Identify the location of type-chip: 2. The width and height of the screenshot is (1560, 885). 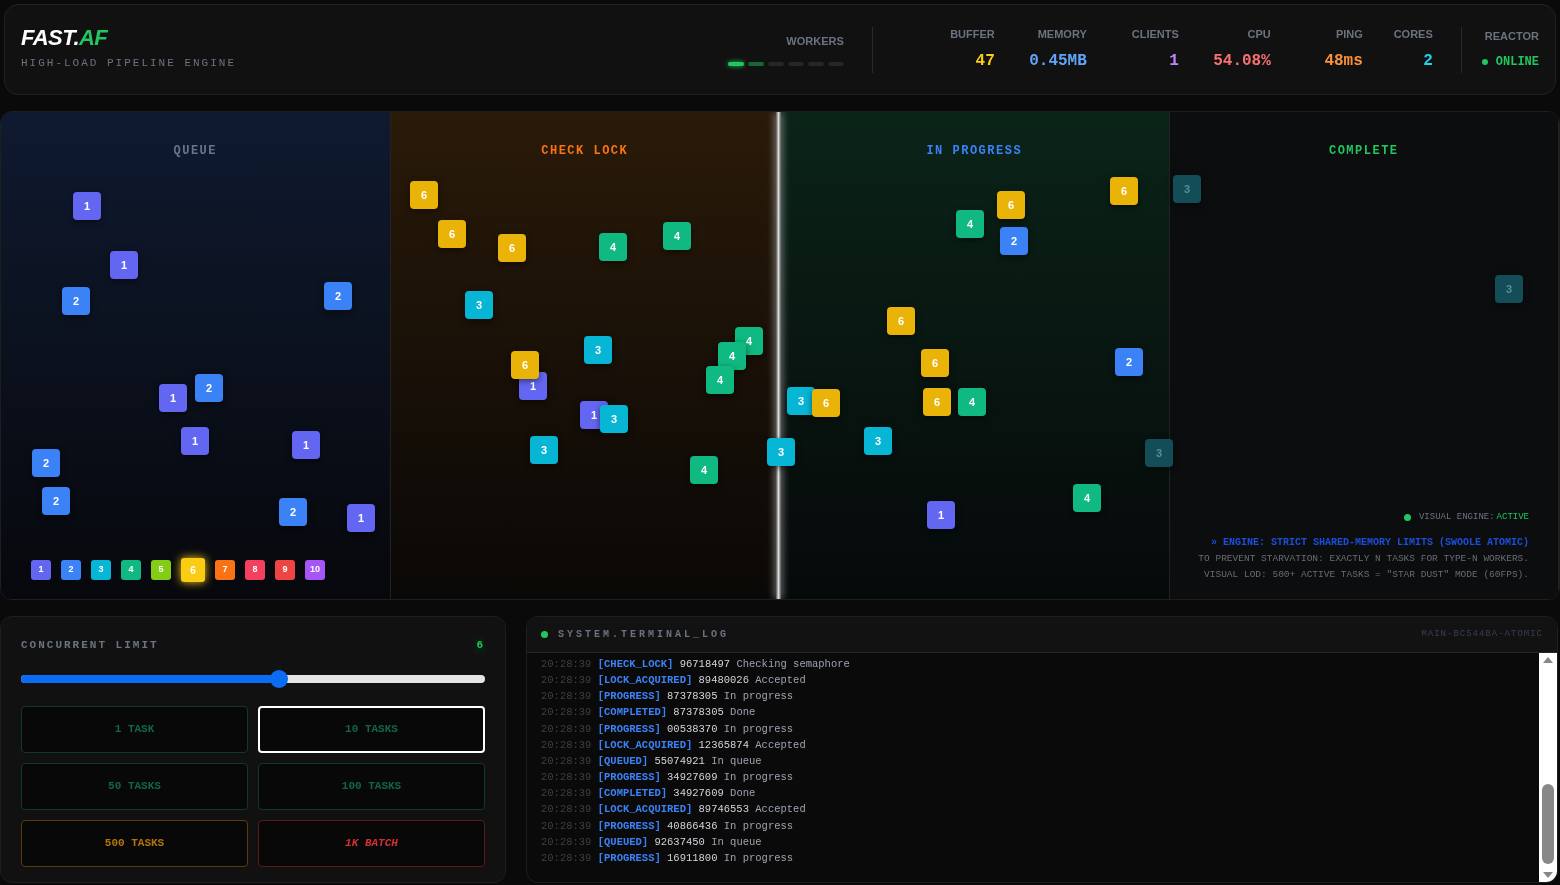
(71, 570).